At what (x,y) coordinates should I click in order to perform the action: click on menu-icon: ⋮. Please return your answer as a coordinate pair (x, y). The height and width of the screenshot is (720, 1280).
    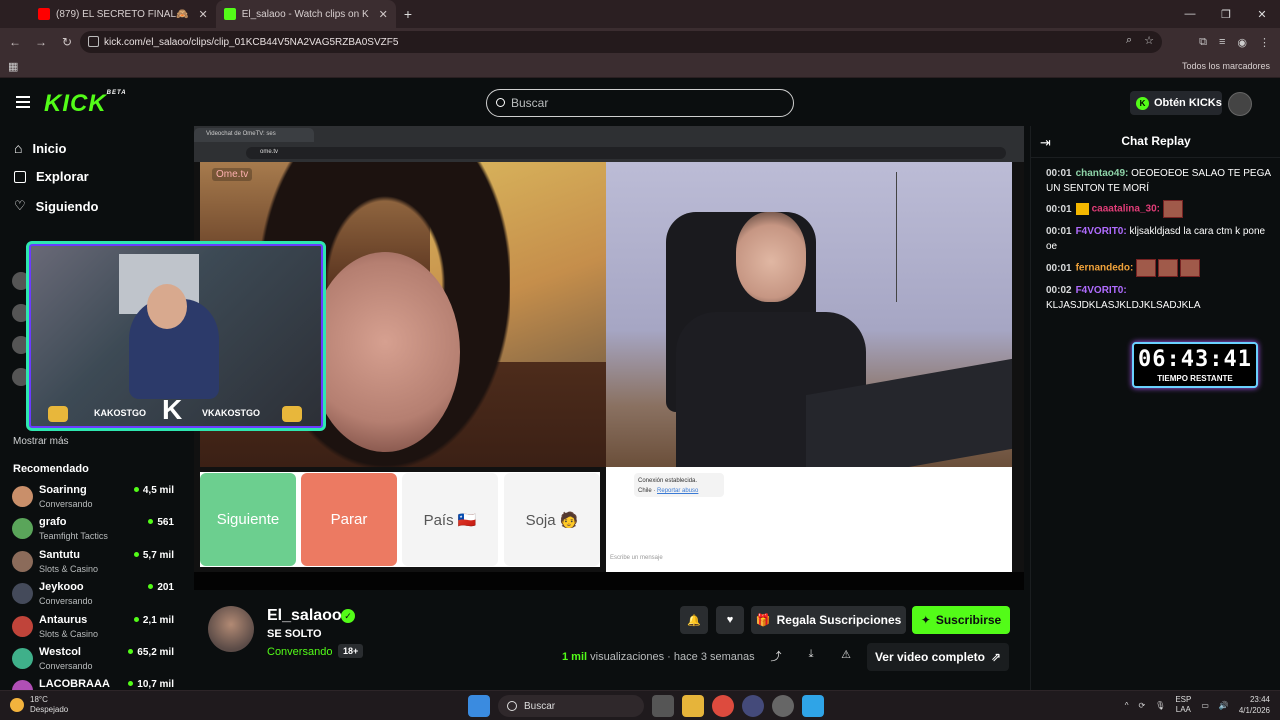
    Looking at the image, I should click on (1264, 42).